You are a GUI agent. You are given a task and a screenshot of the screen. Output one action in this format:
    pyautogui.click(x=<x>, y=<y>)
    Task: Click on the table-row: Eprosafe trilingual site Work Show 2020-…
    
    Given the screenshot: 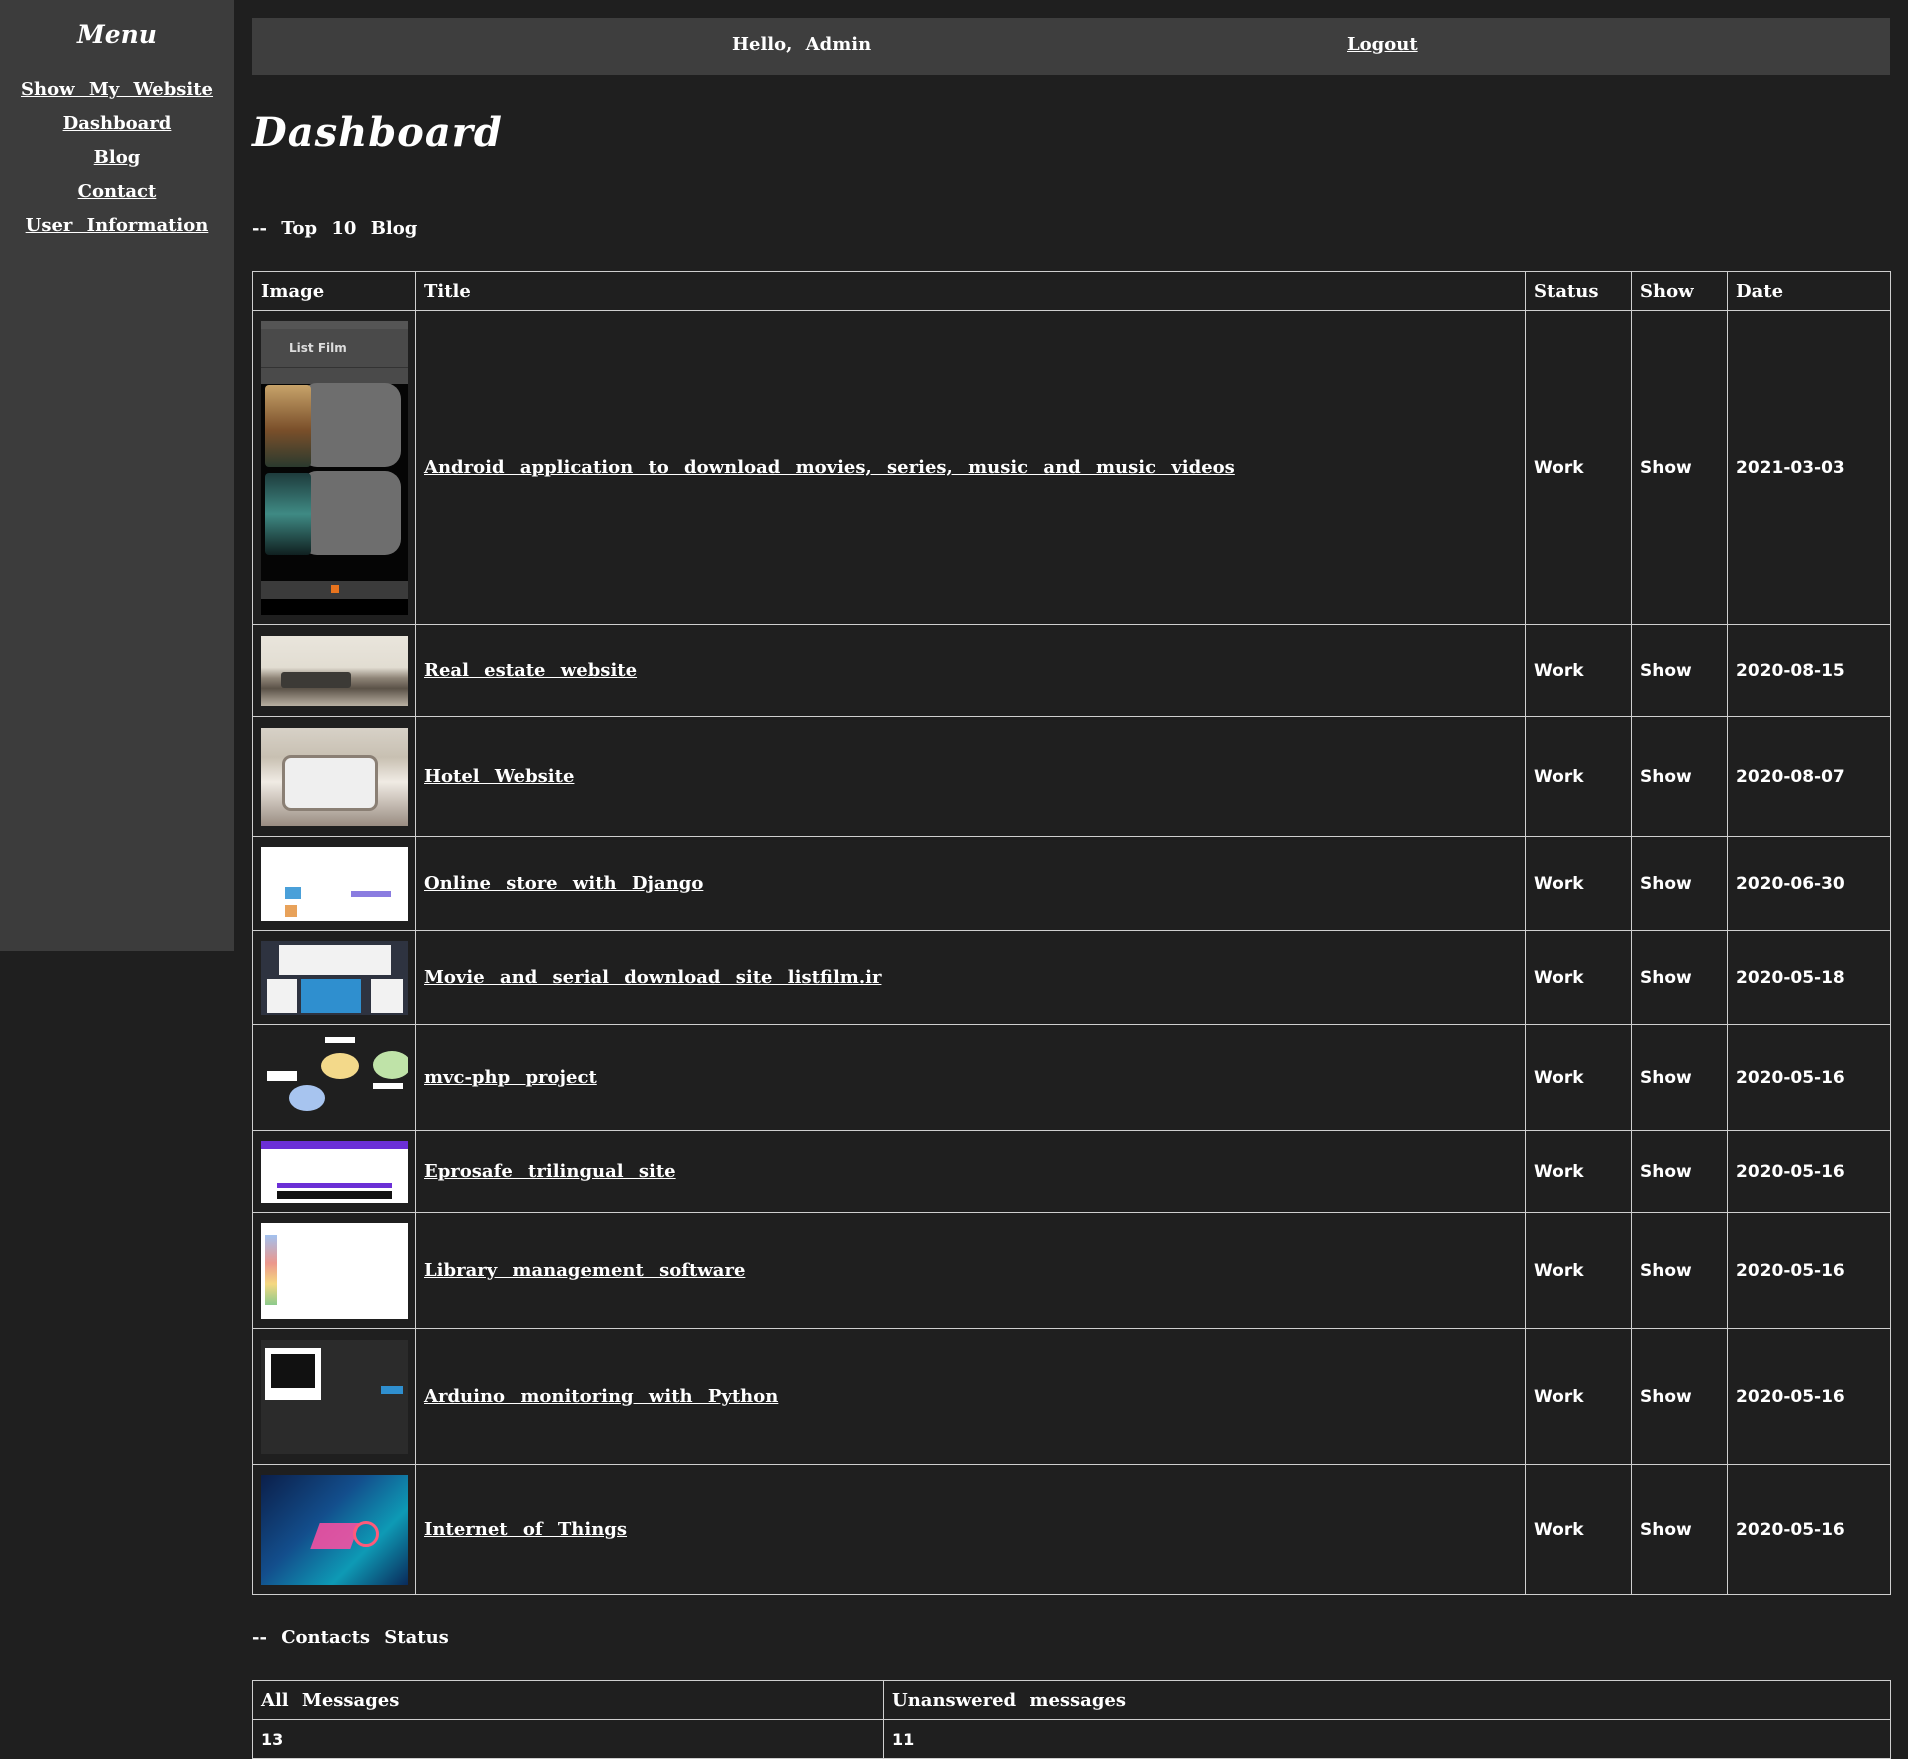 What is the action you would take?
    pyautogui.click(x=1071, y=1171)
    